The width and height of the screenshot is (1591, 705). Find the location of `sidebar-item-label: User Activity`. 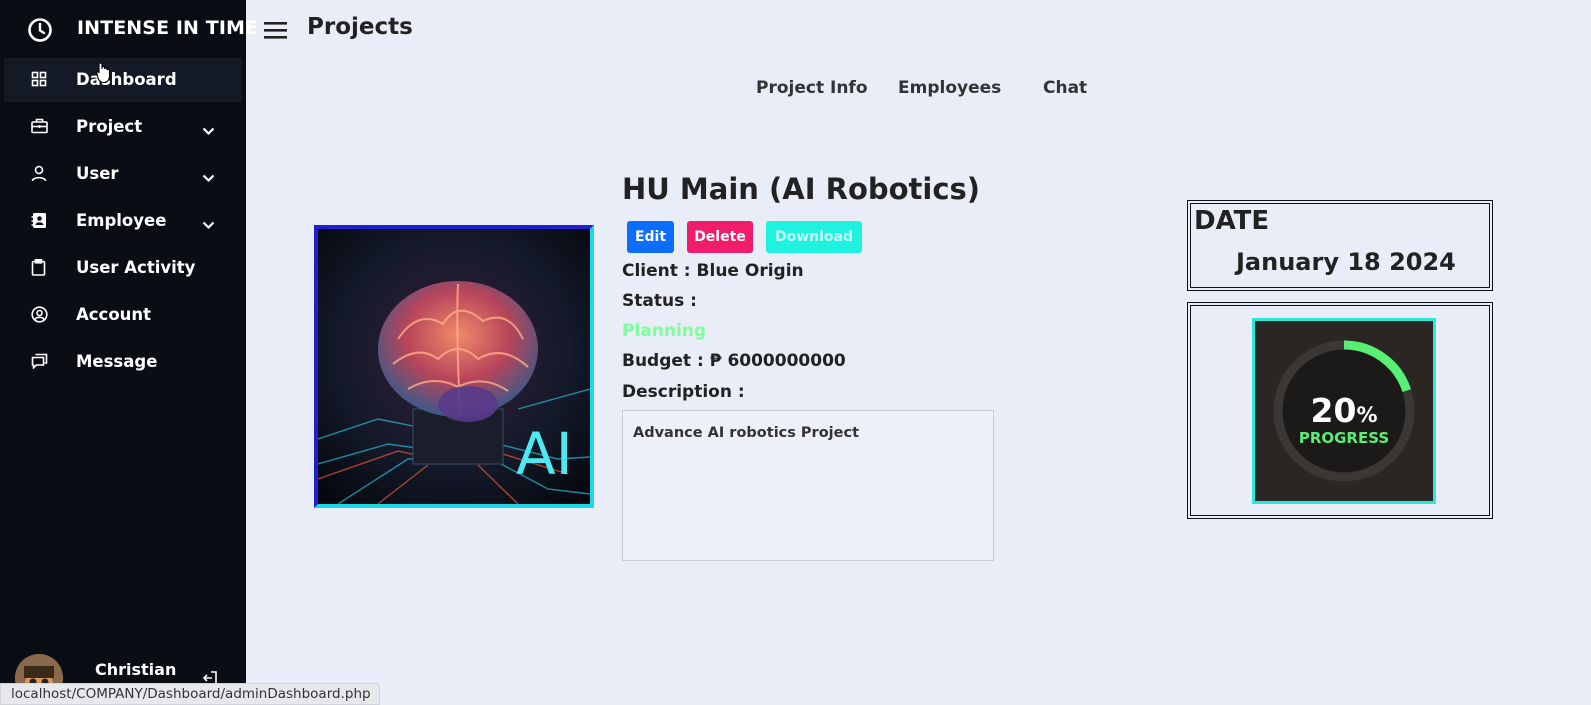

sidebar-item-label: User Activity is located at coordinates (136, 267).